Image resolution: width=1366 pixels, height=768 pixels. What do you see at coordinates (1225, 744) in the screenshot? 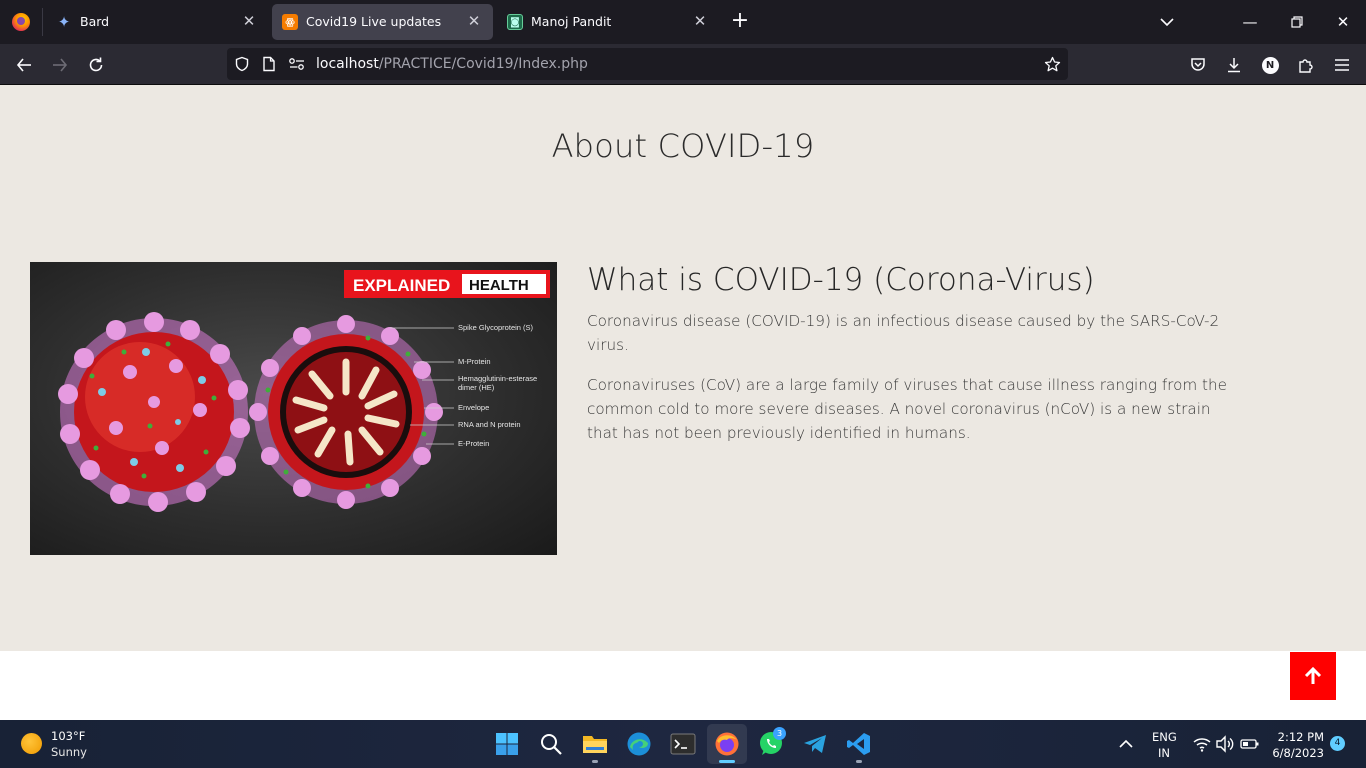
I see `volume-icon` at bounding box center [1225, 744].